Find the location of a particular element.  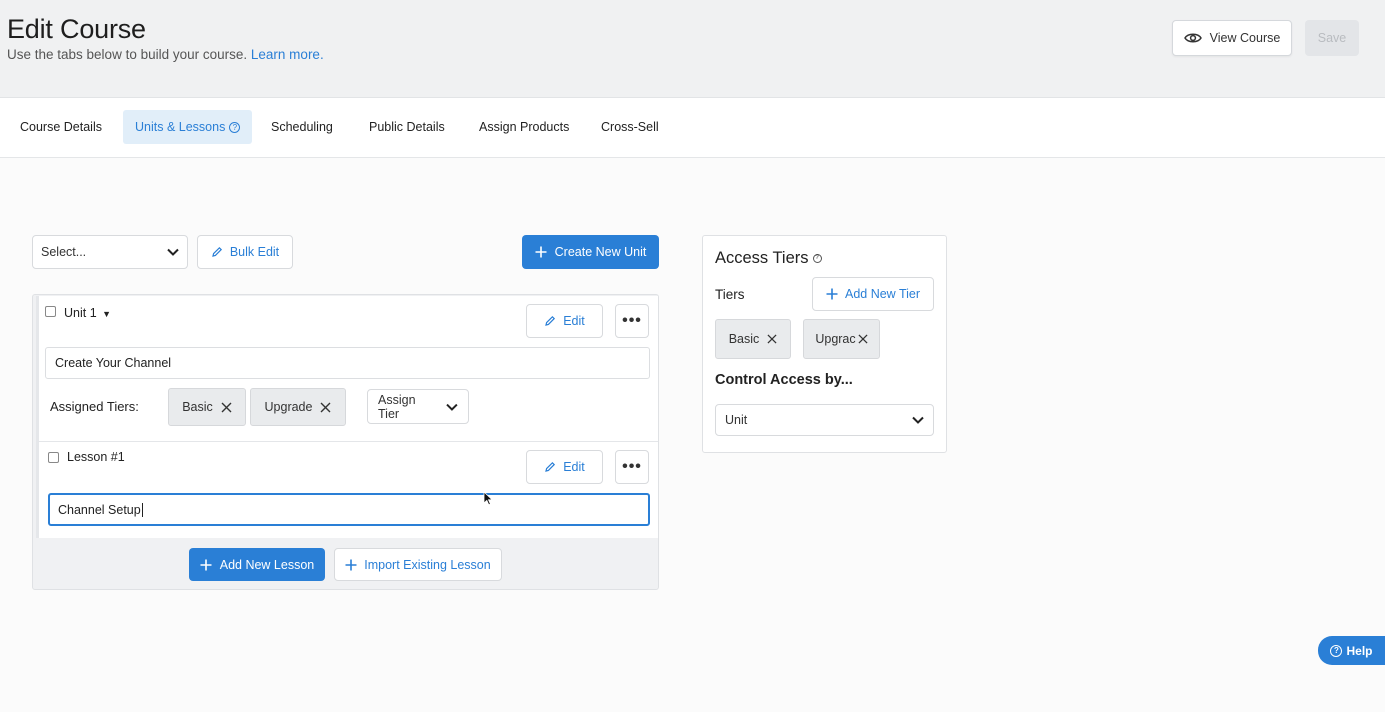

import-existing-lesson-button: Import Existing Lesson is located at coordinates (418, 564).